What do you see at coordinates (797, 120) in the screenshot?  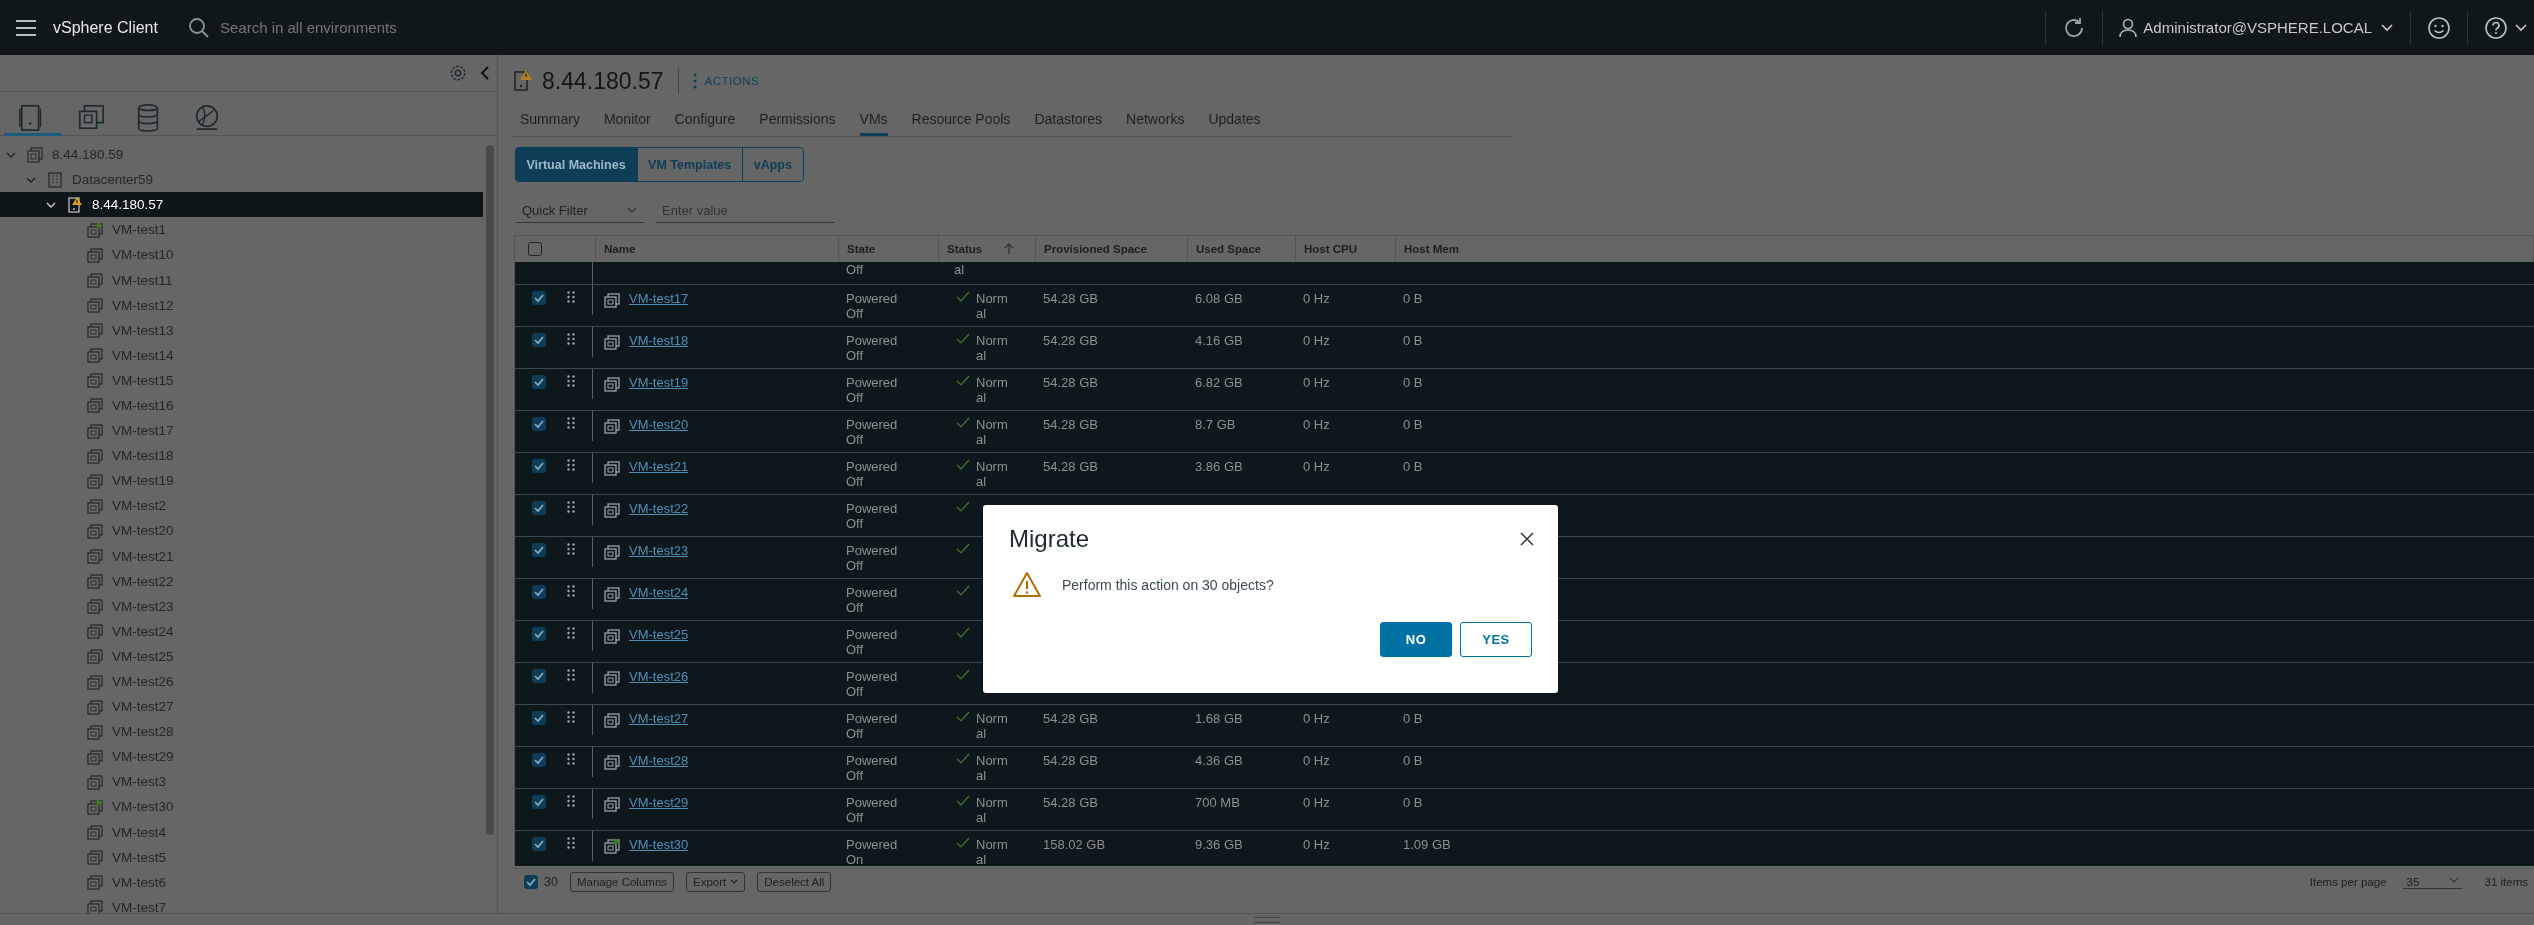 I see `tab: Permissions` at bounding box center [797, 120].